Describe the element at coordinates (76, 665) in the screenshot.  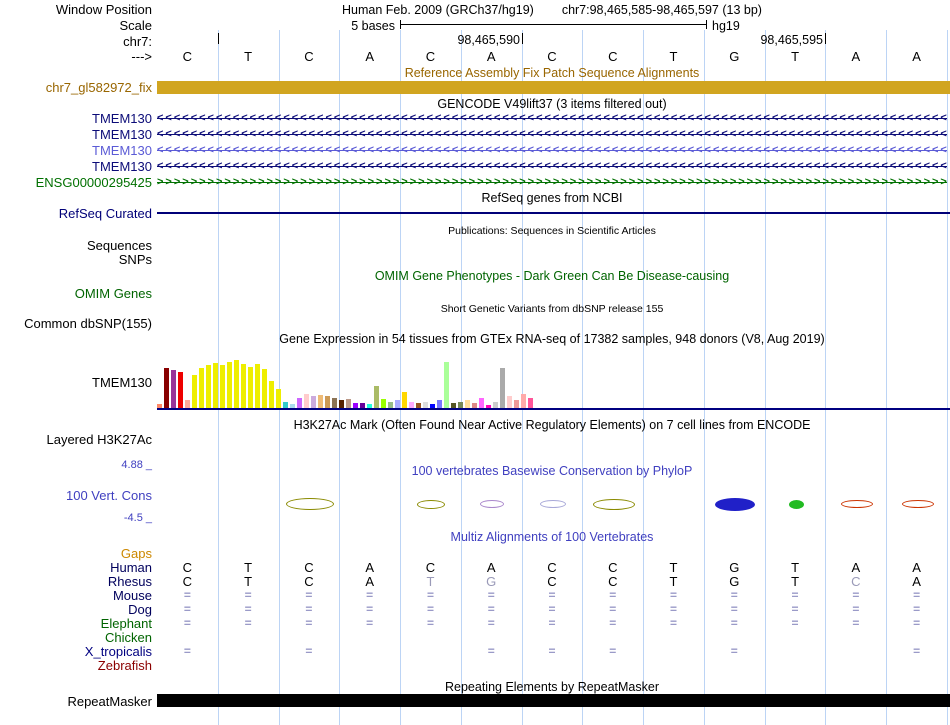
I see `species-label: Zebrafish` at that location.